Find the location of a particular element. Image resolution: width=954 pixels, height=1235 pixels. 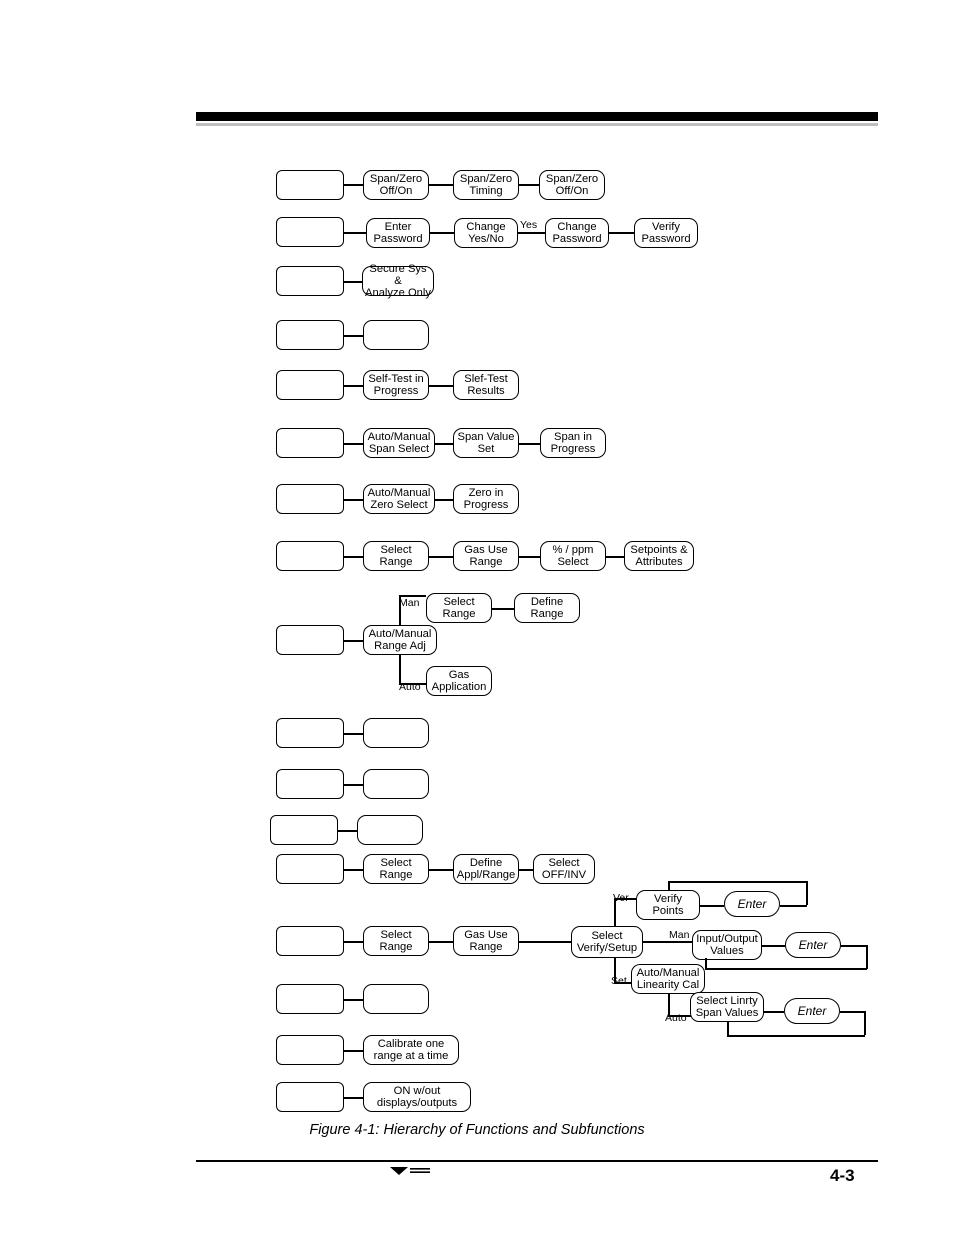

node-label: Gas Application is located at coordinates (459, 680).